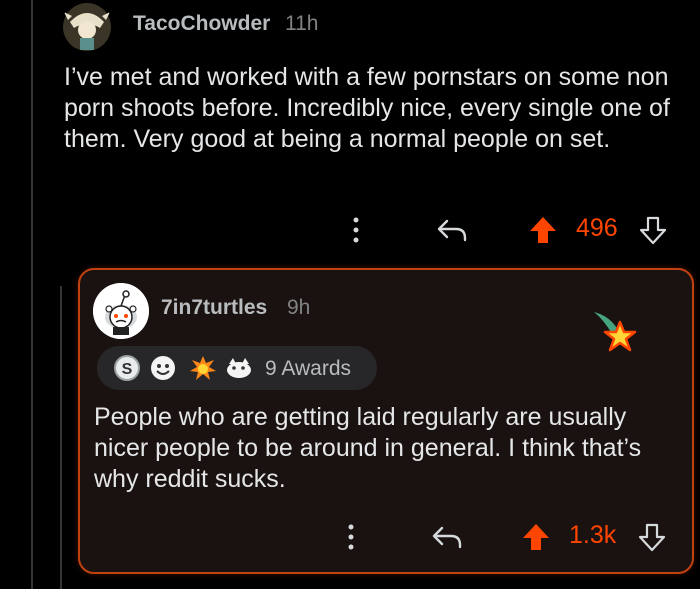  What do you see at coordinates (308, 368) in the screenshot?
I see `awards-count: 9 Awards` at bounding box center [308, 368].